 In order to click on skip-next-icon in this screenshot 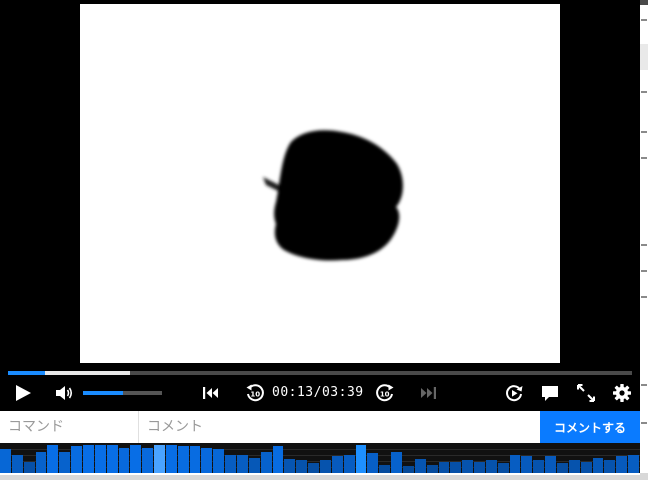, I will do `click(428, 393)`.